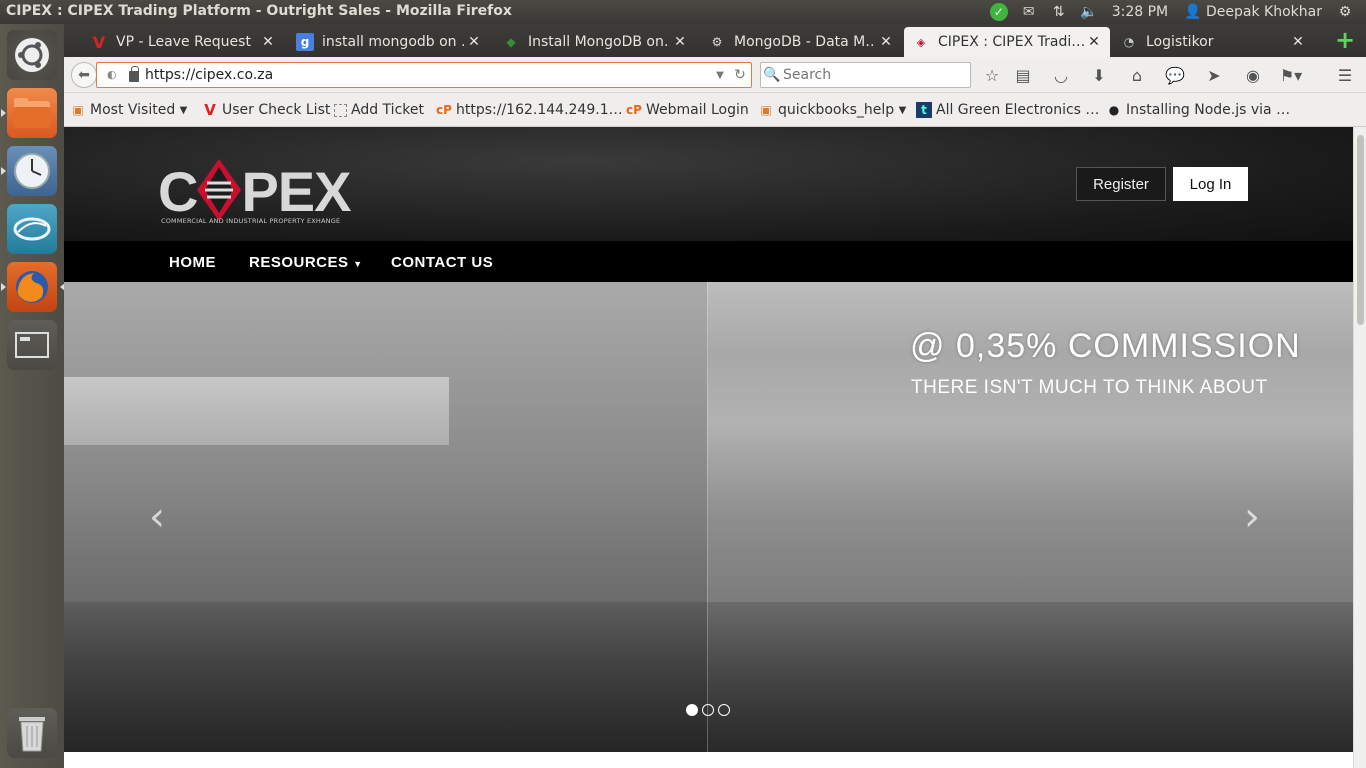  What do you see at coordinates (1137, 75) in the screenshot?
I see `home-icon: ⌂` at bounding box center [1137, 75].